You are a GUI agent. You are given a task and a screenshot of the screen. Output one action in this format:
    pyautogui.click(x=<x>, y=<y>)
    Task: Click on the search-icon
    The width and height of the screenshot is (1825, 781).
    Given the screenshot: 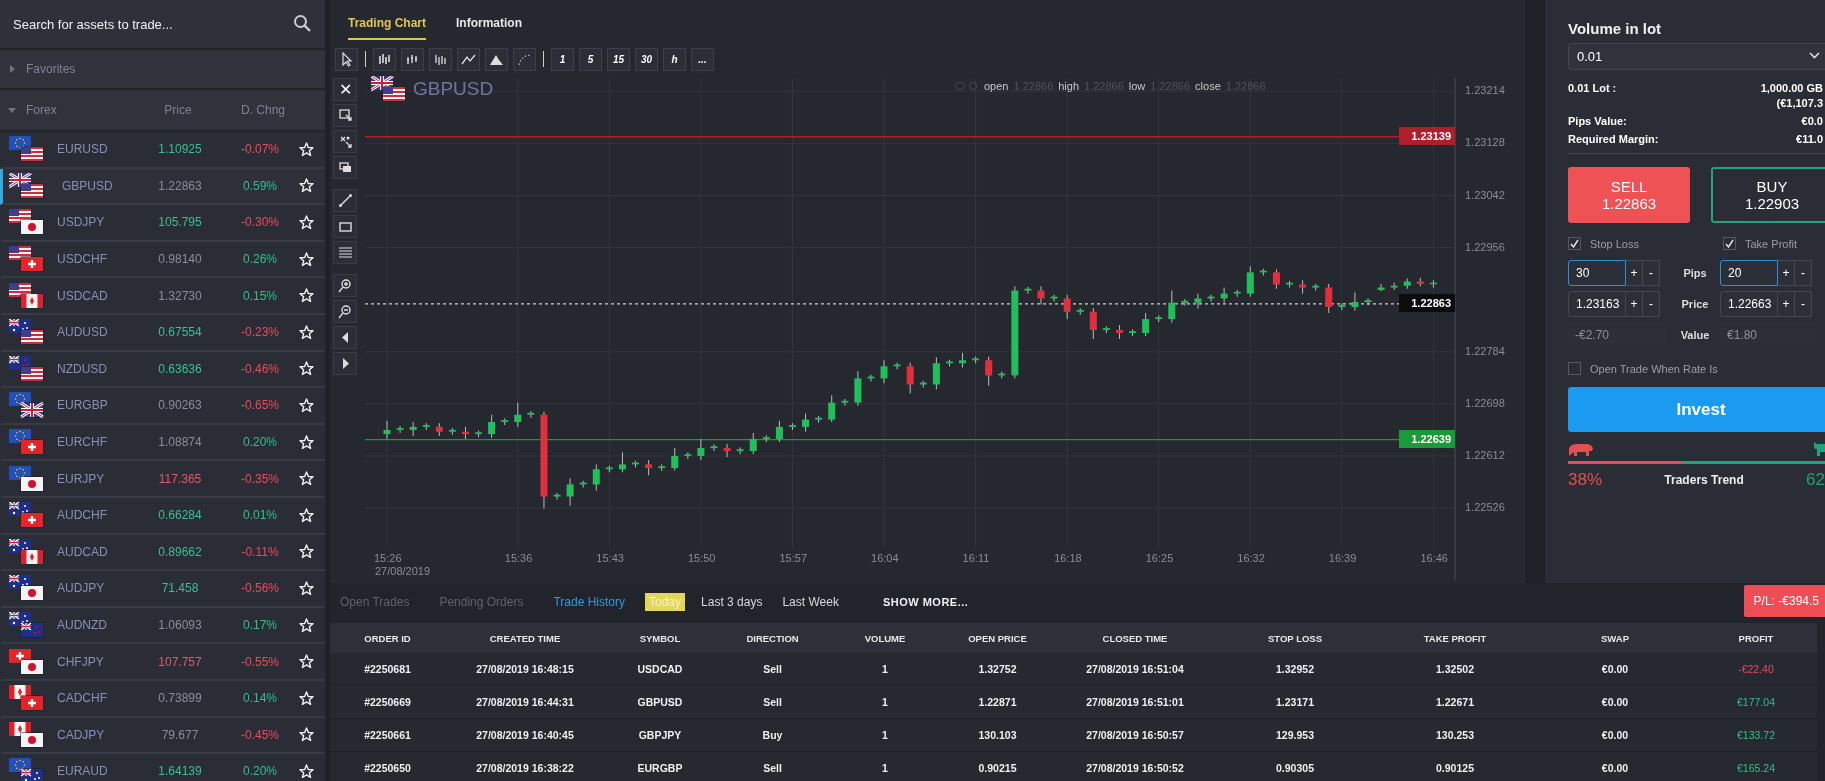 What is the action you would take?
    pyautogui.click(x=302, y=23)
    